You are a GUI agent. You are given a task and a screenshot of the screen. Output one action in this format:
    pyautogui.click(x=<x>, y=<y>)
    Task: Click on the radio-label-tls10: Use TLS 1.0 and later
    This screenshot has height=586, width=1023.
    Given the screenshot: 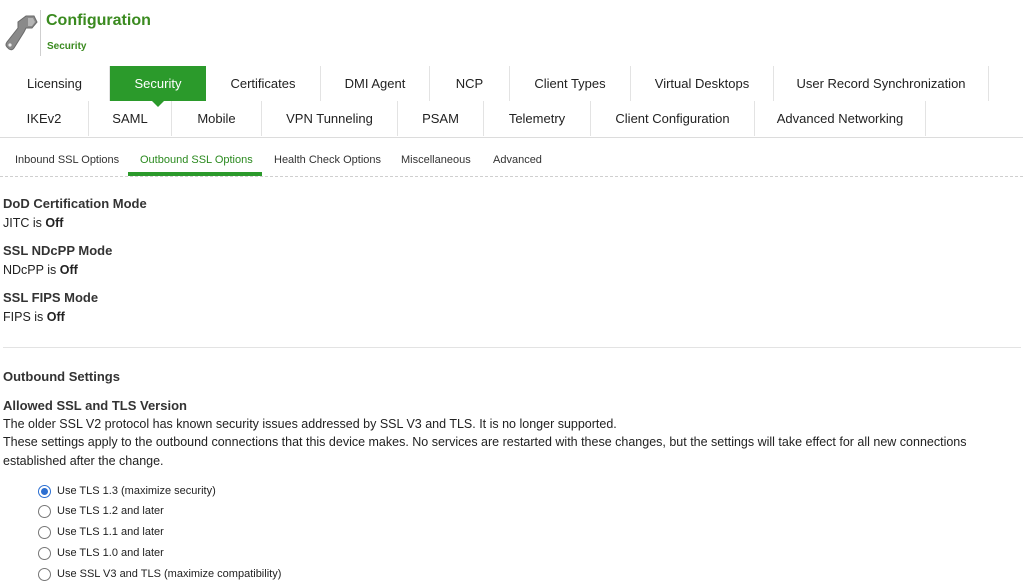 What is the action you would take?
    pyautogui.click(x=110, y=553)
    